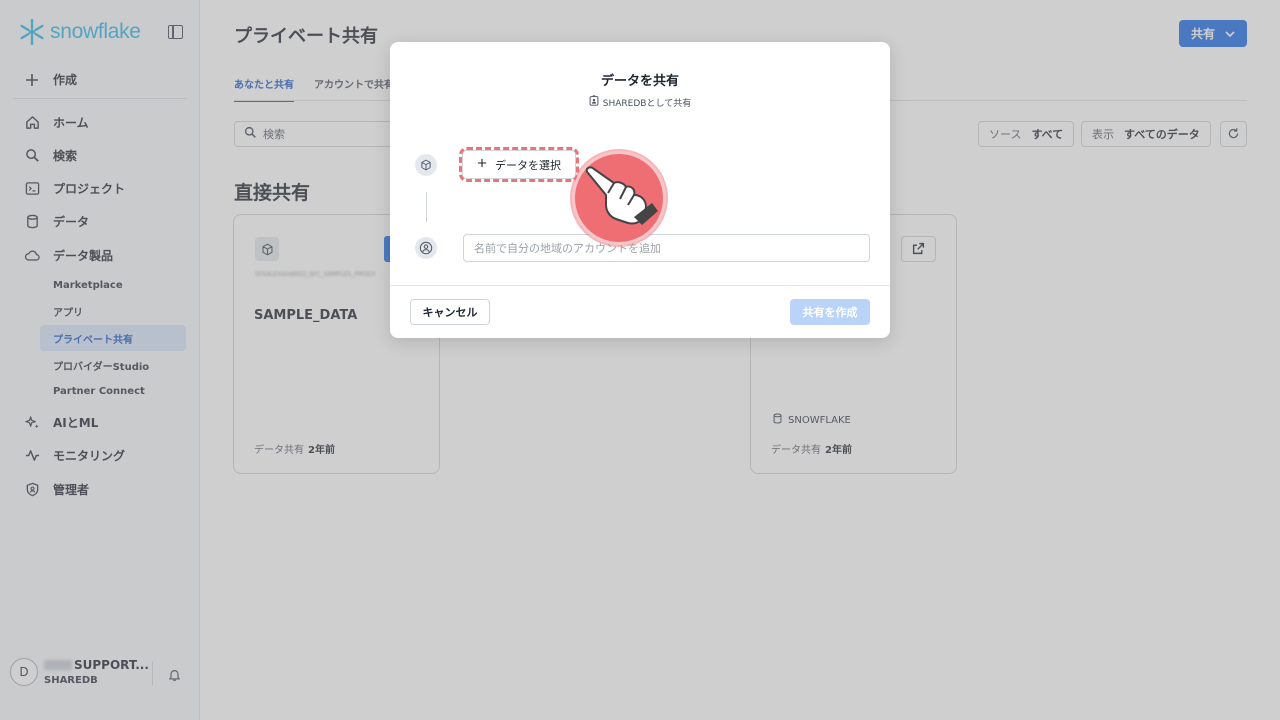  I want to click on dialog-title: データを共有, so click(639, 81).